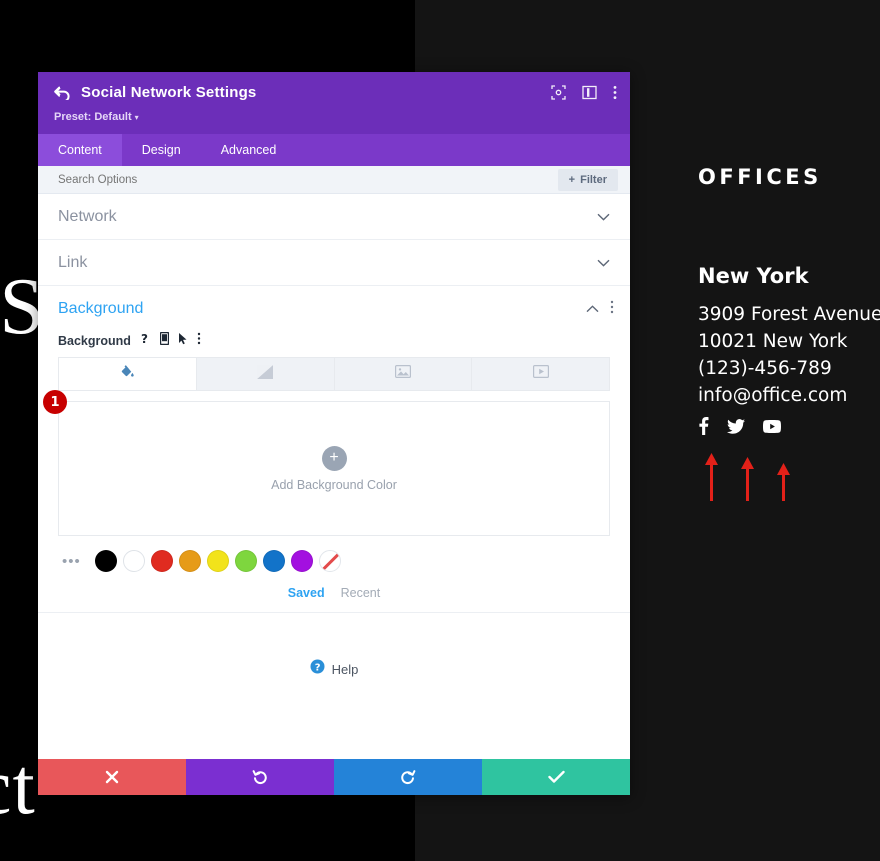 The width and height of the screenshot is (880, 861). I want to click on modal-action-bar, so click(334, 777).